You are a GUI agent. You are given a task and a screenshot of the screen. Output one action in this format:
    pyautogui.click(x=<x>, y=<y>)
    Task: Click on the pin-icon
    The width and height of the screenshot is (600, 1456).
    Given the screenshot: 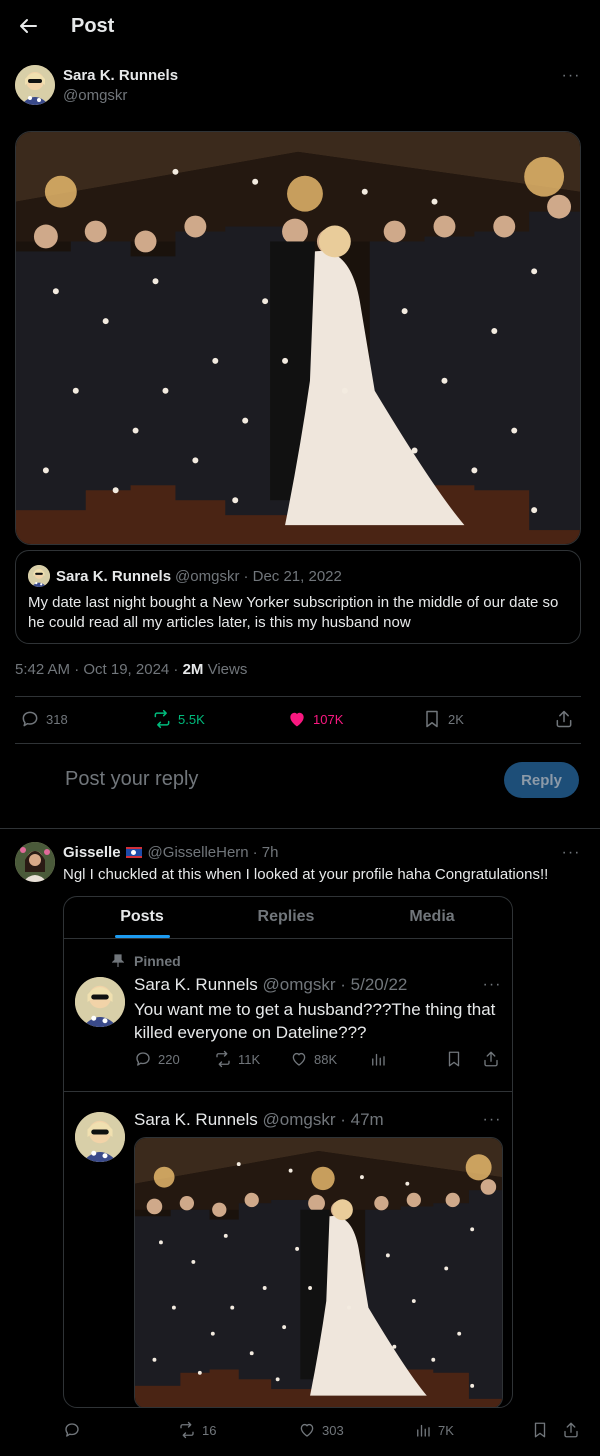 What is the action you would take?
    pyautogui.click(x=118, y=960)
    